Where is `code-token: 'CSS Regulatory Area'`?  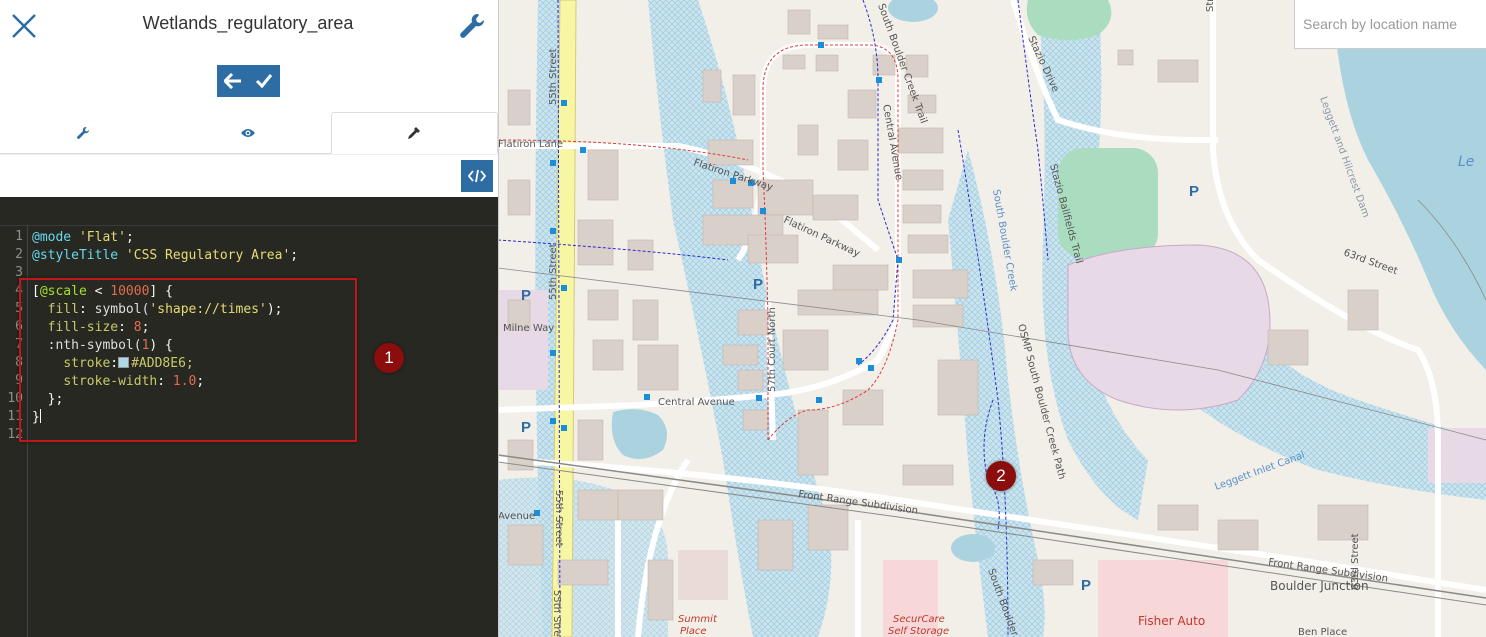
code-token: 'CSS Regulatory Area' is located at coordinates (208, 255).